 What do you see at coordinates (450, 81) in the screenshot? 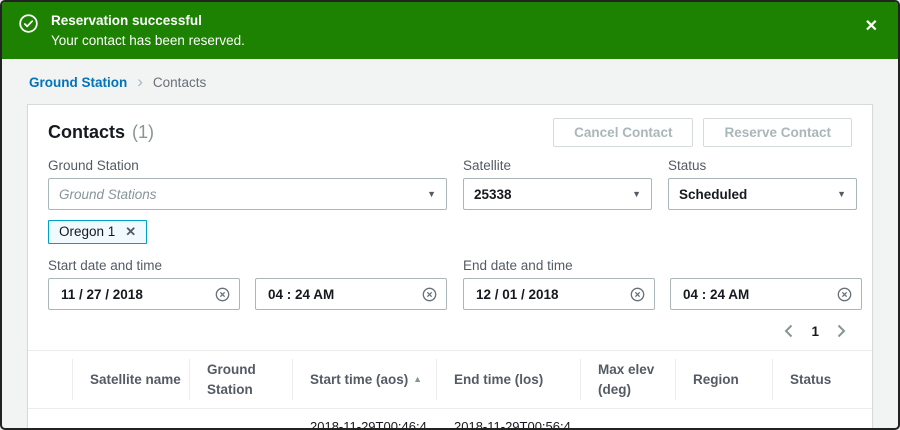
I see `breadcrumb: Ground Station › Contacts` at bounding box center [450, 81].